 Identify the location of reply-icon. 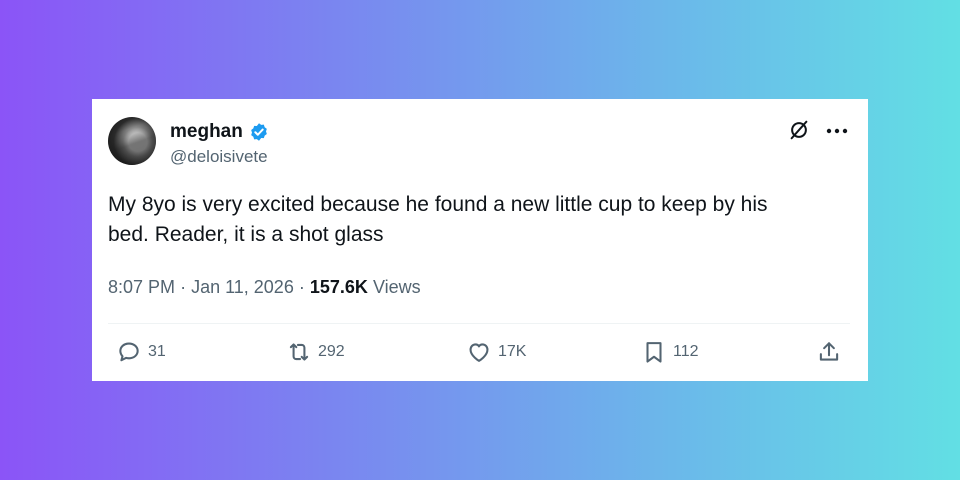
(129, 352).